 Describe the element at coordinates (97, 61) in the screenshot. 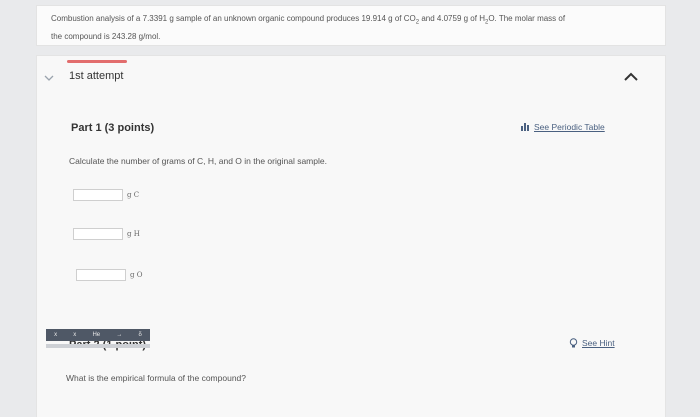

I see `attempt-accent-bar` at that location.